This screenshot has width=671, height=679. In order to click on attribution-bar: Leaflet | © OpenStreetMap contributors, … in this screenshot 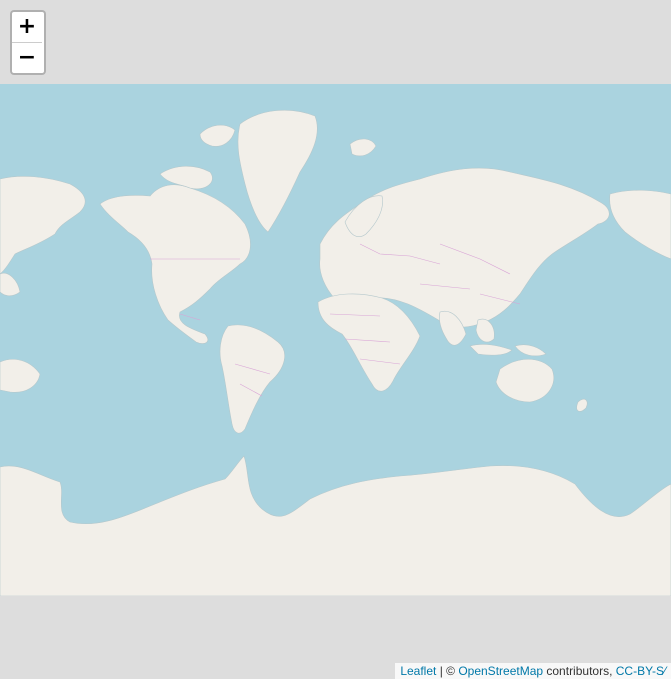, I will do `click(533, 671)`.